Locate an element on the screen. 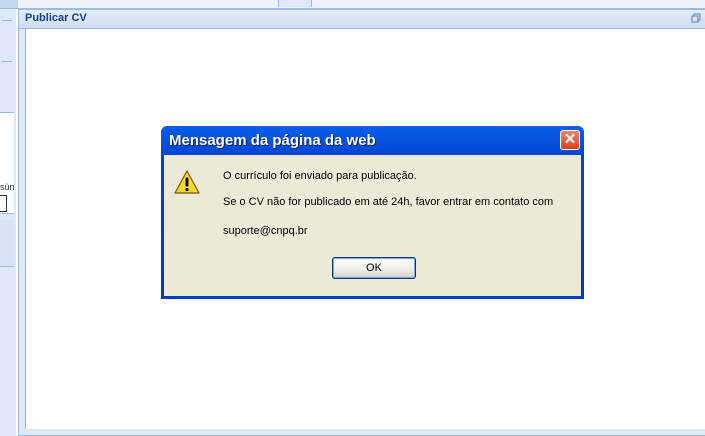  background-top-tab is located at coordinates (295, 3).